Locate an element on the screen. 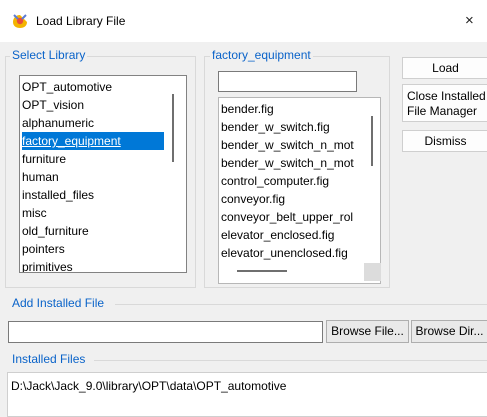 The image size is (487, 417). file-item: elevator_enclosed.fig is located at coordinates (277, 235).